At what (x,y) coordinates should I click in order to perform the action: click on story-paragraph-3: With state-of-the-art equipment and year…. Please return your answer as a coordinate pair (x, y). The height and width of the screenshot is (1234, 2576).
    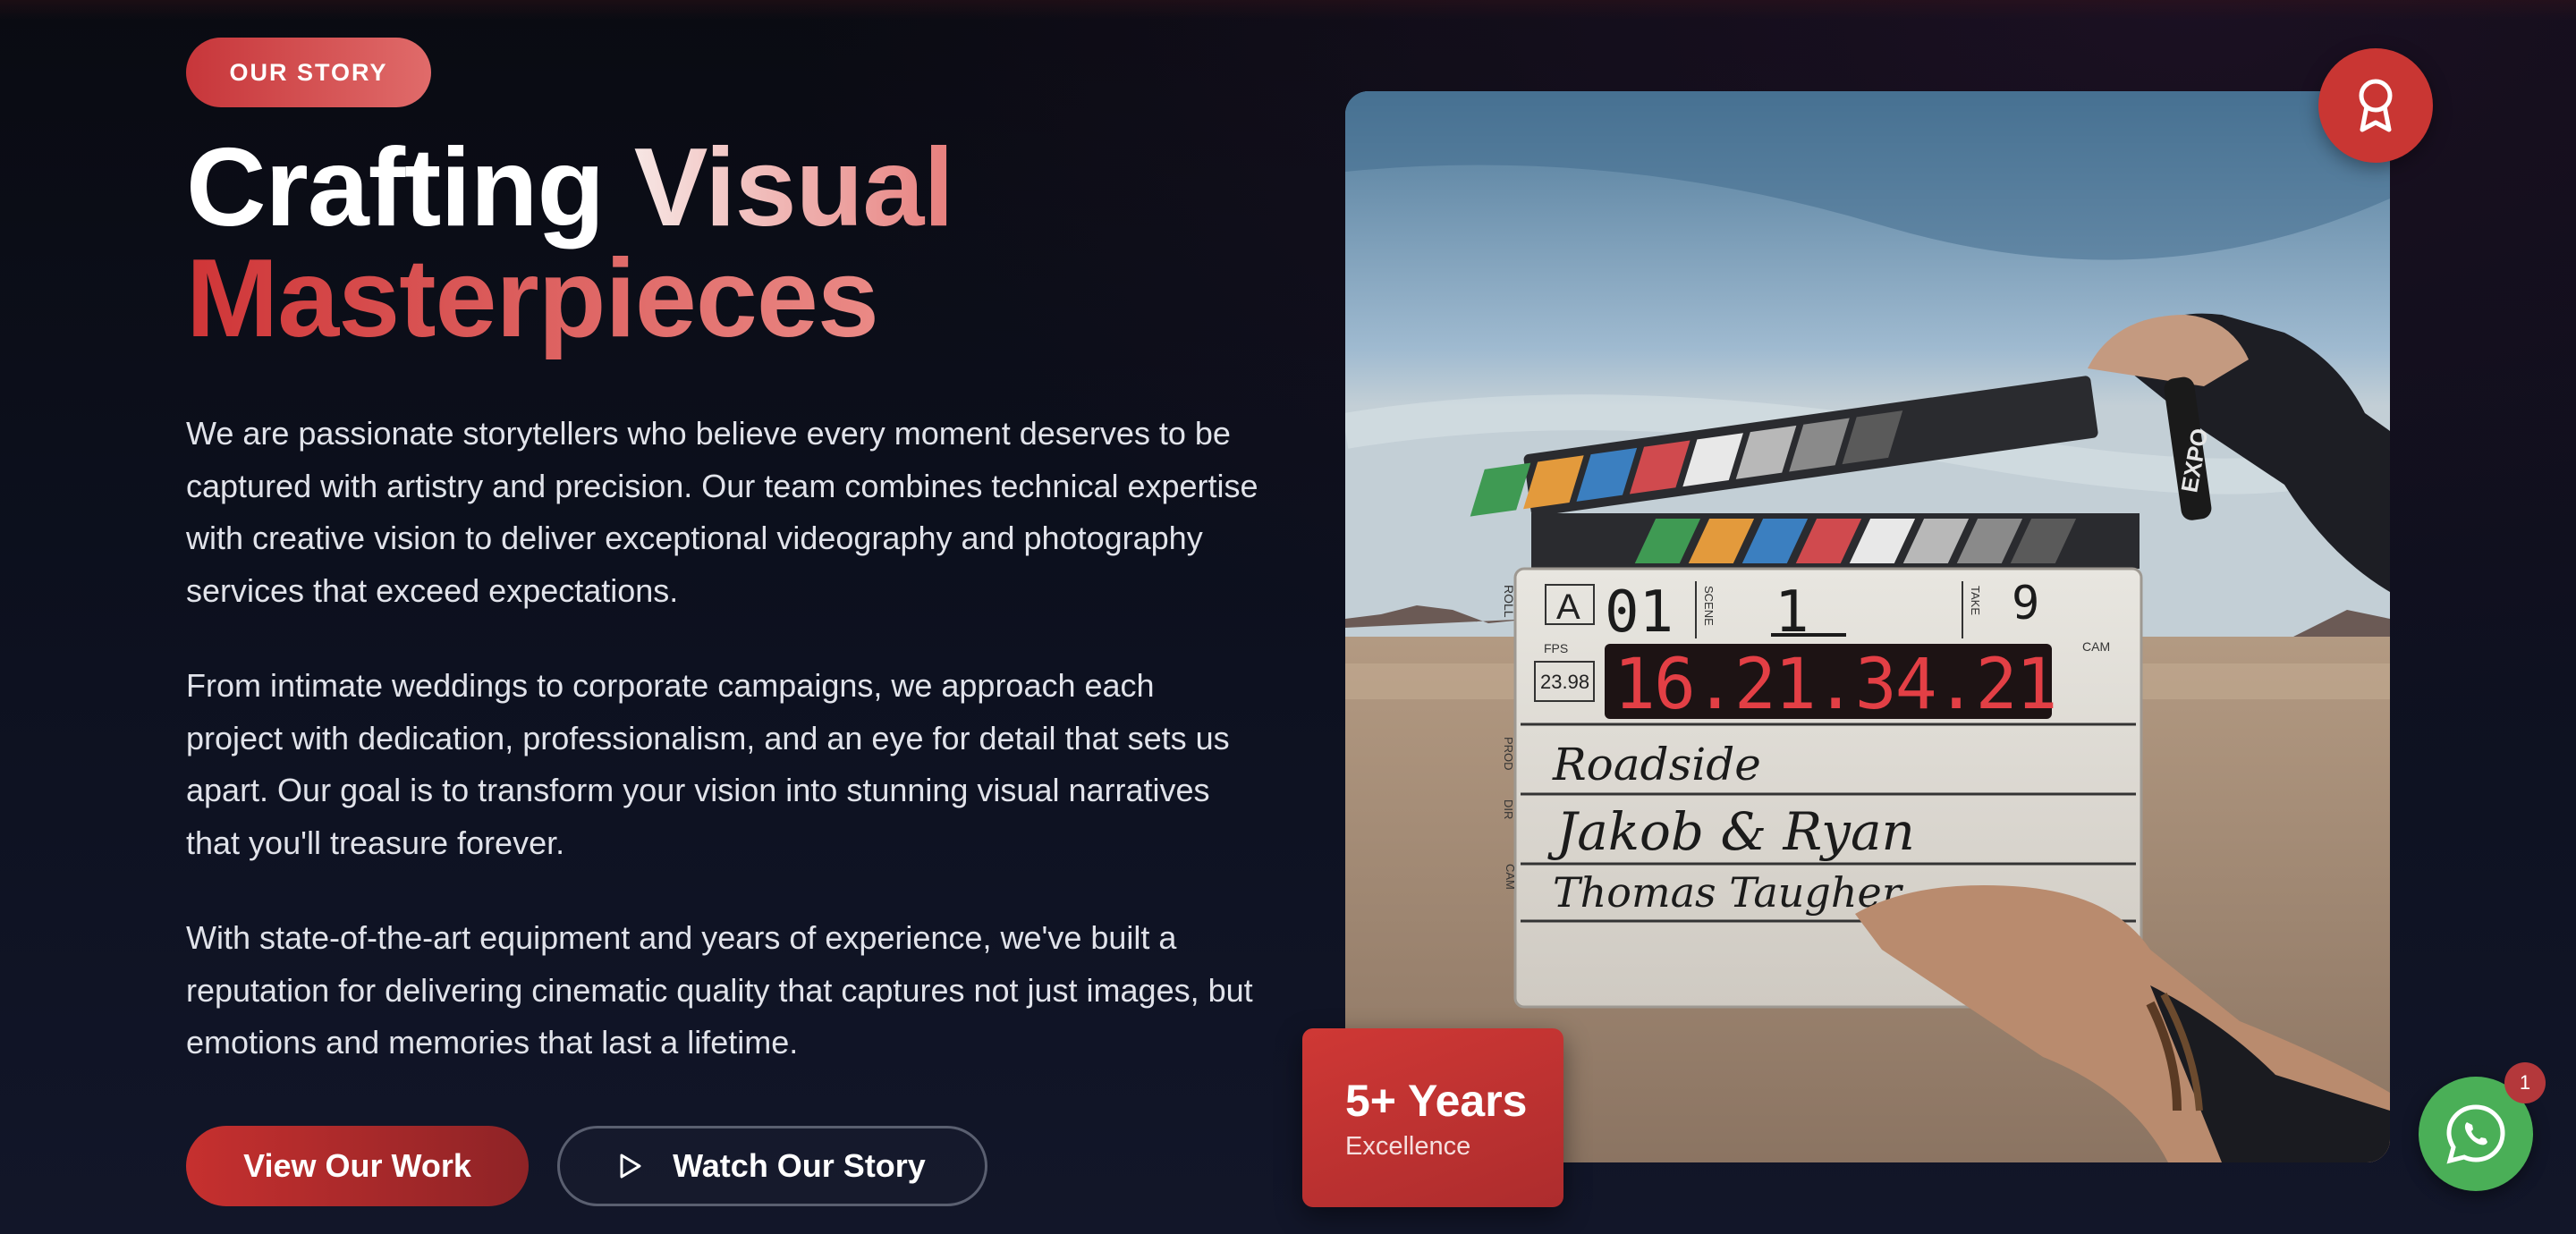
    Looking at the image, I should click on (719, 990).